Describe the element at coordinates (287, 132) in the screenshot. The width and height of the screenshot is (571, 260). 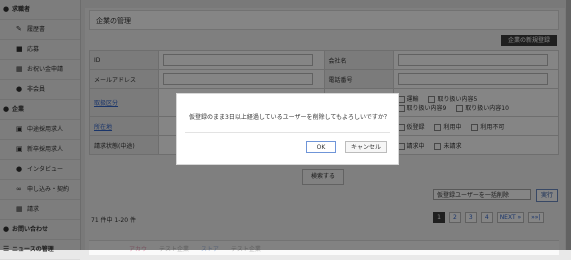
I see `dialog-divider` at that location.